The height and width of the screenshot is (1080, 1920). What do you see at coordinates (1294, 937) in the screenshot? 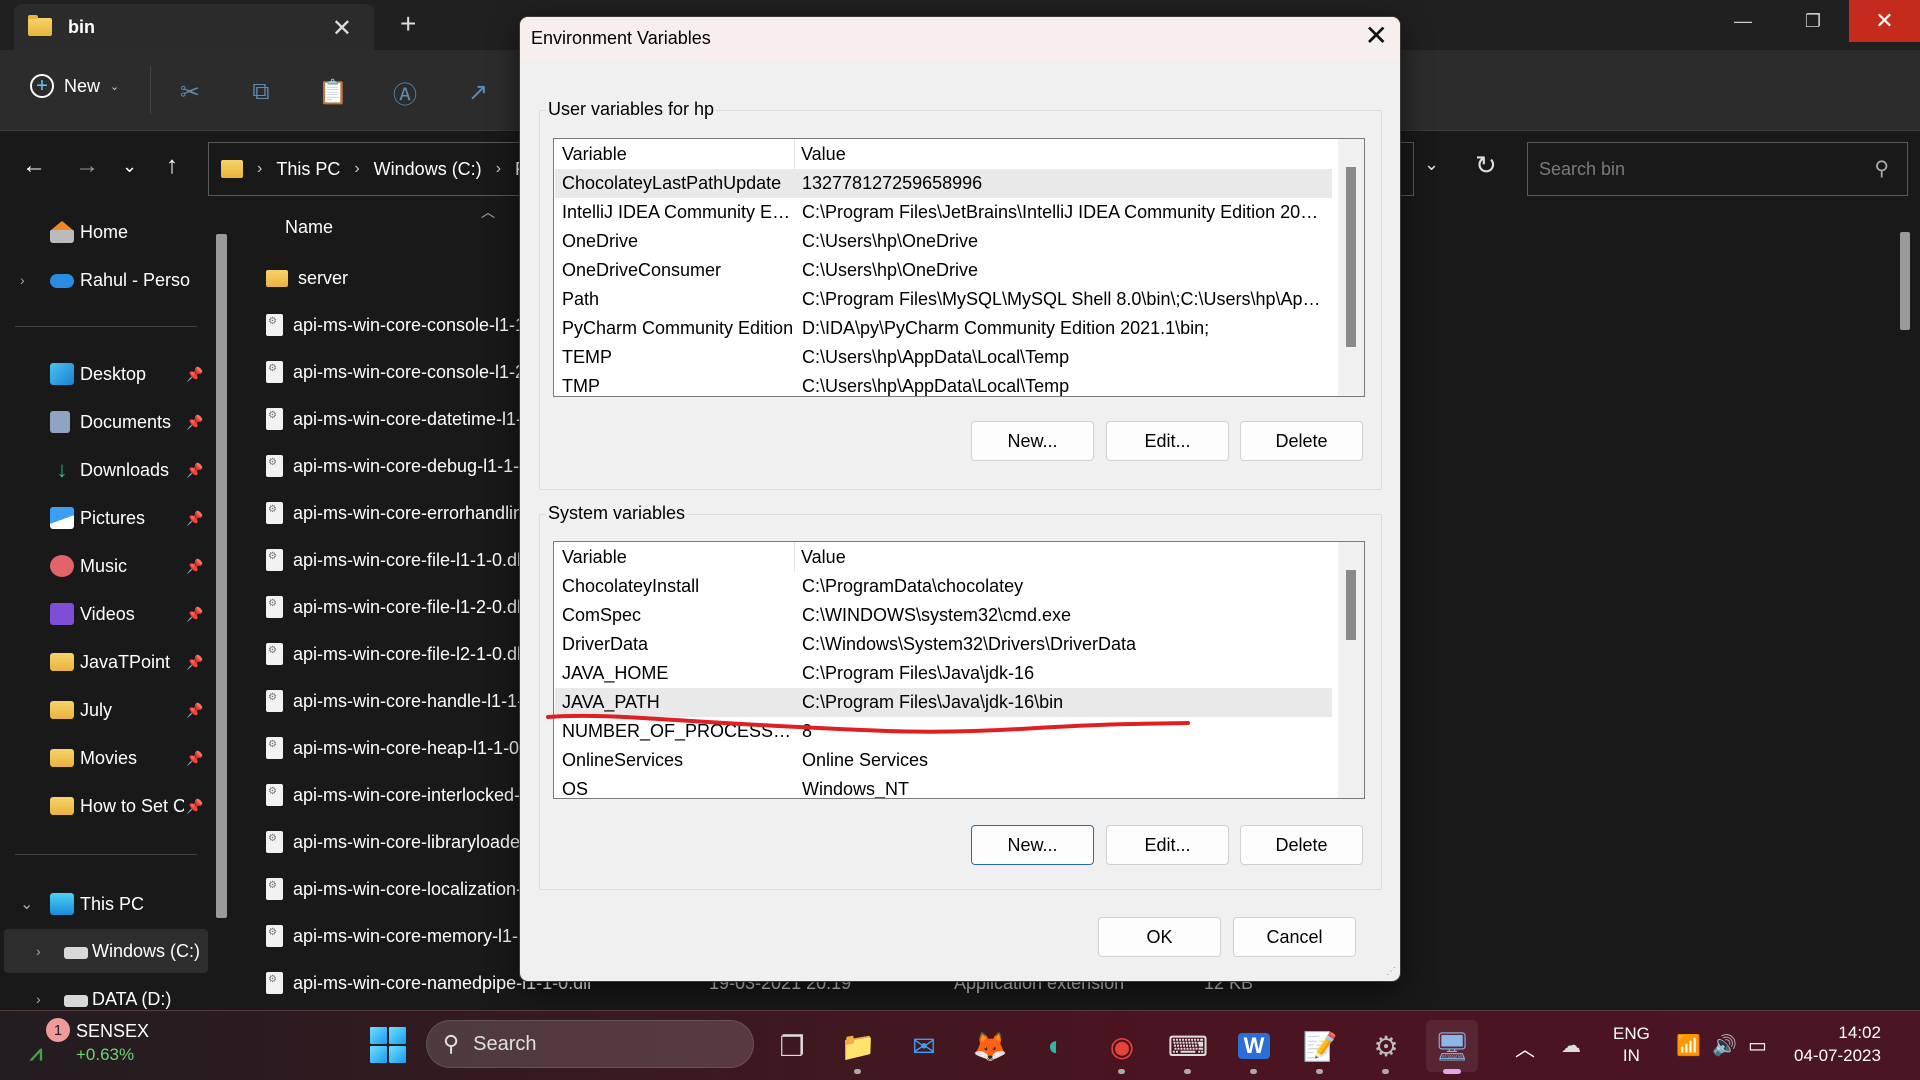
I see `cancel-button: Cancel` at bounding box center [1294, 937].